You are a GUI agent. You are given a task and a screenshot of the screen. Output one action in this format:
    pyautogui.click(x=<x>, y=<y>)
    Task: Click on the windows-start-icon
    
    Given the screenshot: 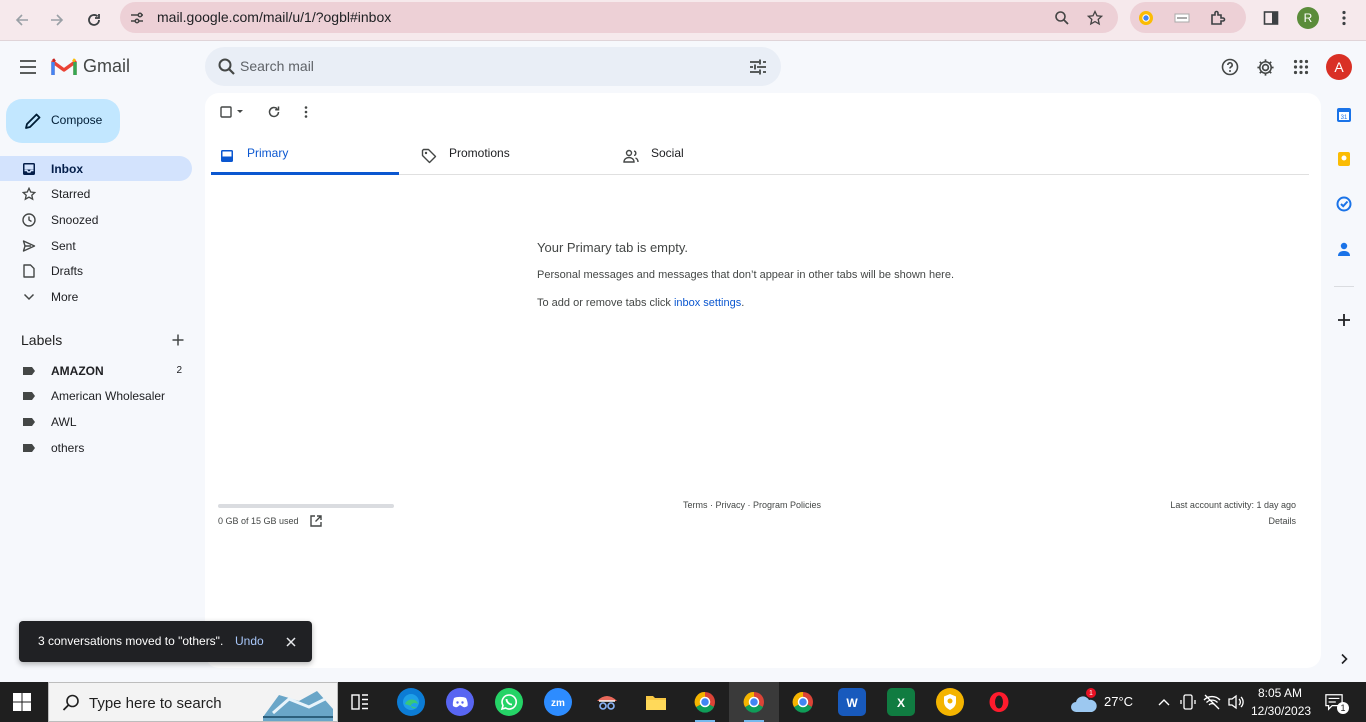 What is the action you would take?
    pyautogui.click(x=22, y=702)
    